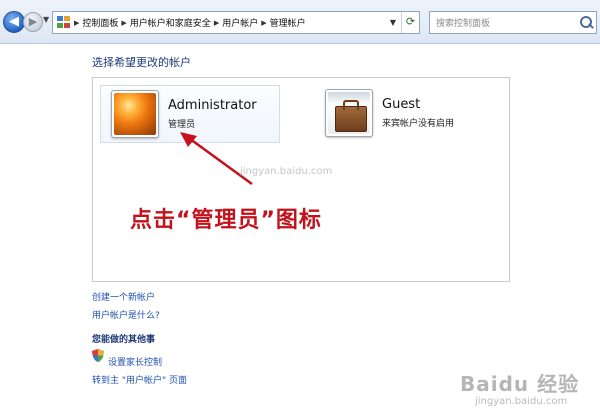 The width and height of the screenshot is (600, 416). Describe the element at coordinates (33, 22) in the screenshot. I see `forward-button: ▶` at that location.